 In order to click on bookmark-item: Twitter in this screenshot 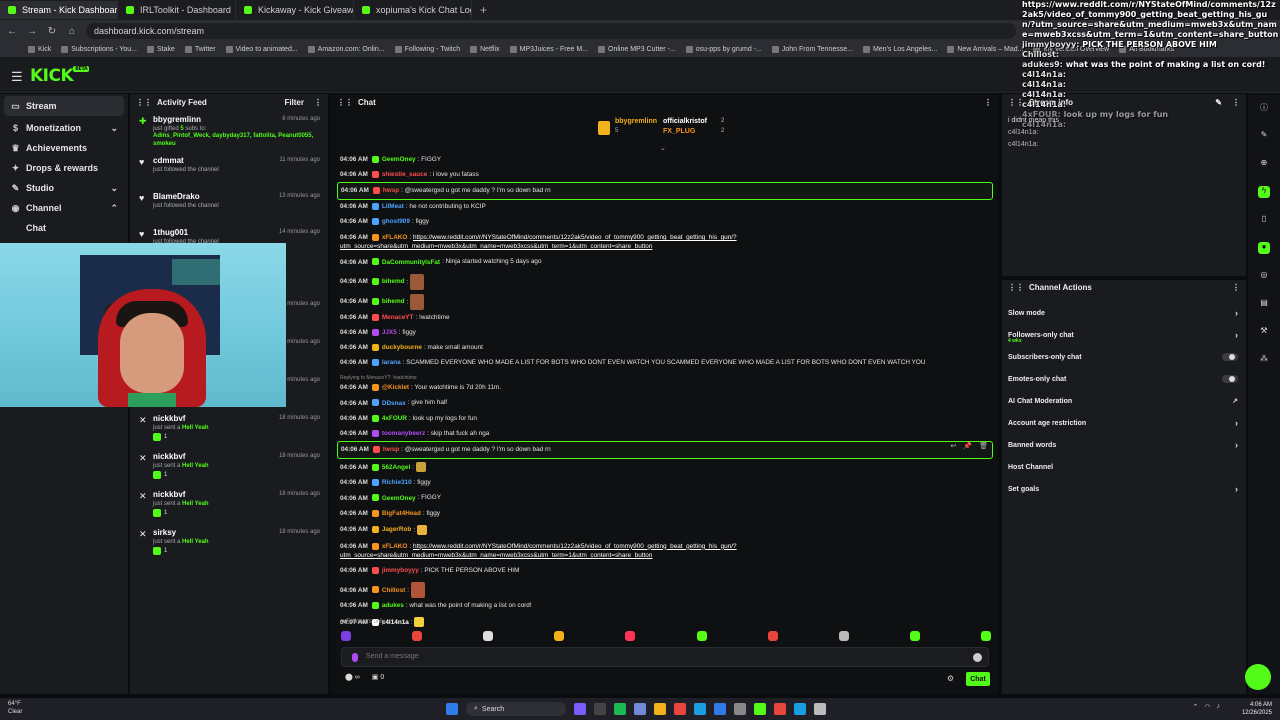, I will do `click(200, 49)`.